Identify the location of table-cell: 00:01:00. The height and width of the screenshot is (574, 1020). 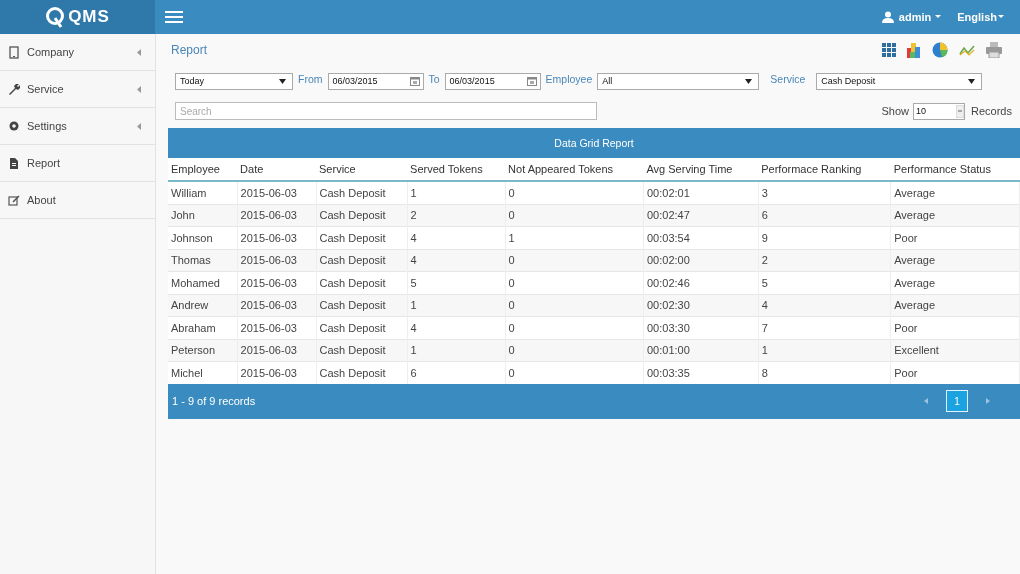
(701, 350).